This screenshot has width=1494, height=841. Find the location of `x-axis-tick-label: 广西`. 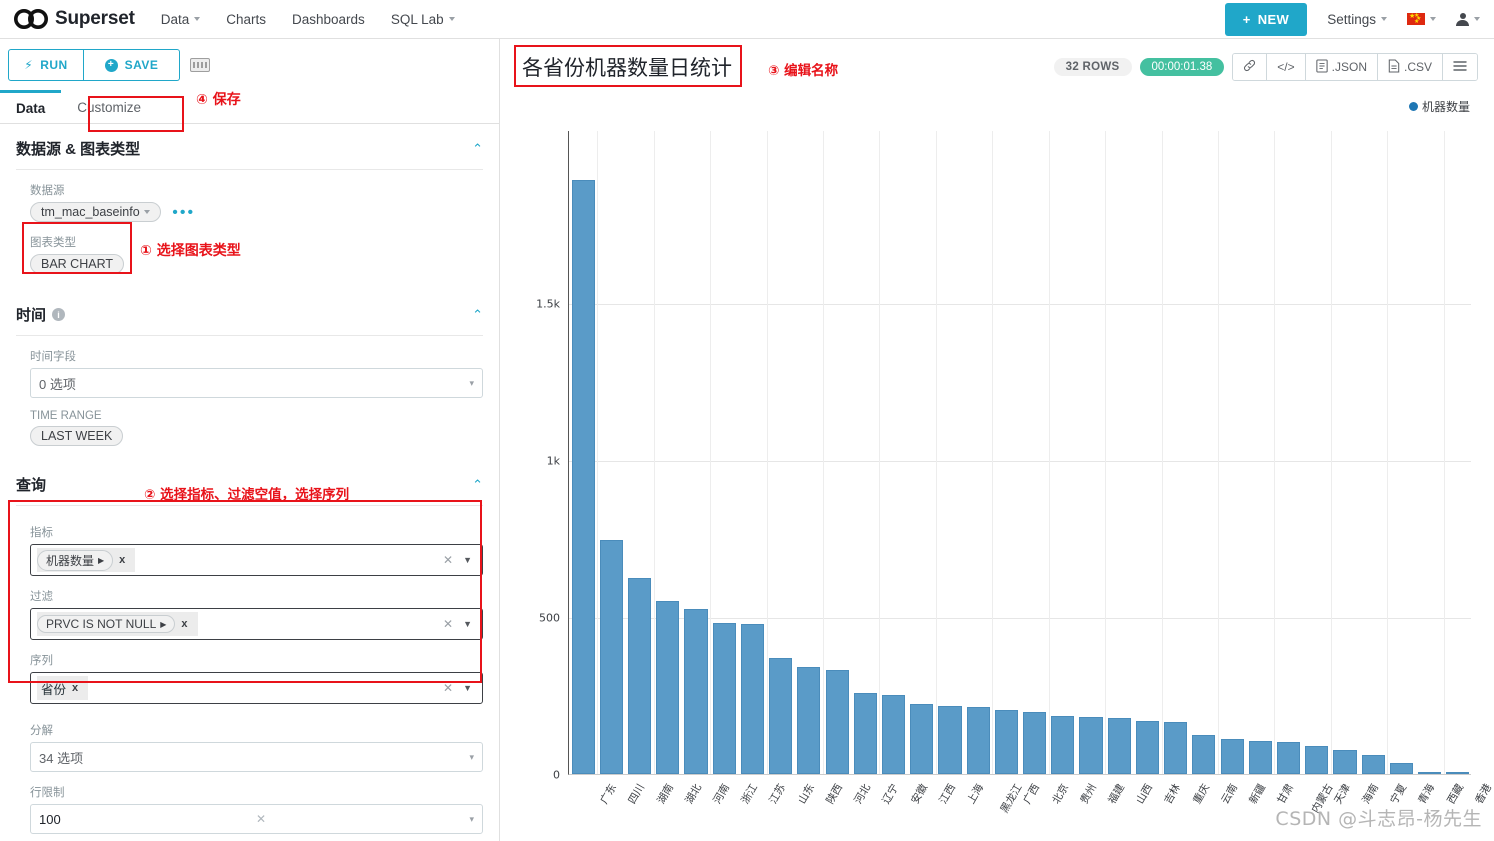

x-axis-tick-label: 广西 is located at coordinates (1032, 794).